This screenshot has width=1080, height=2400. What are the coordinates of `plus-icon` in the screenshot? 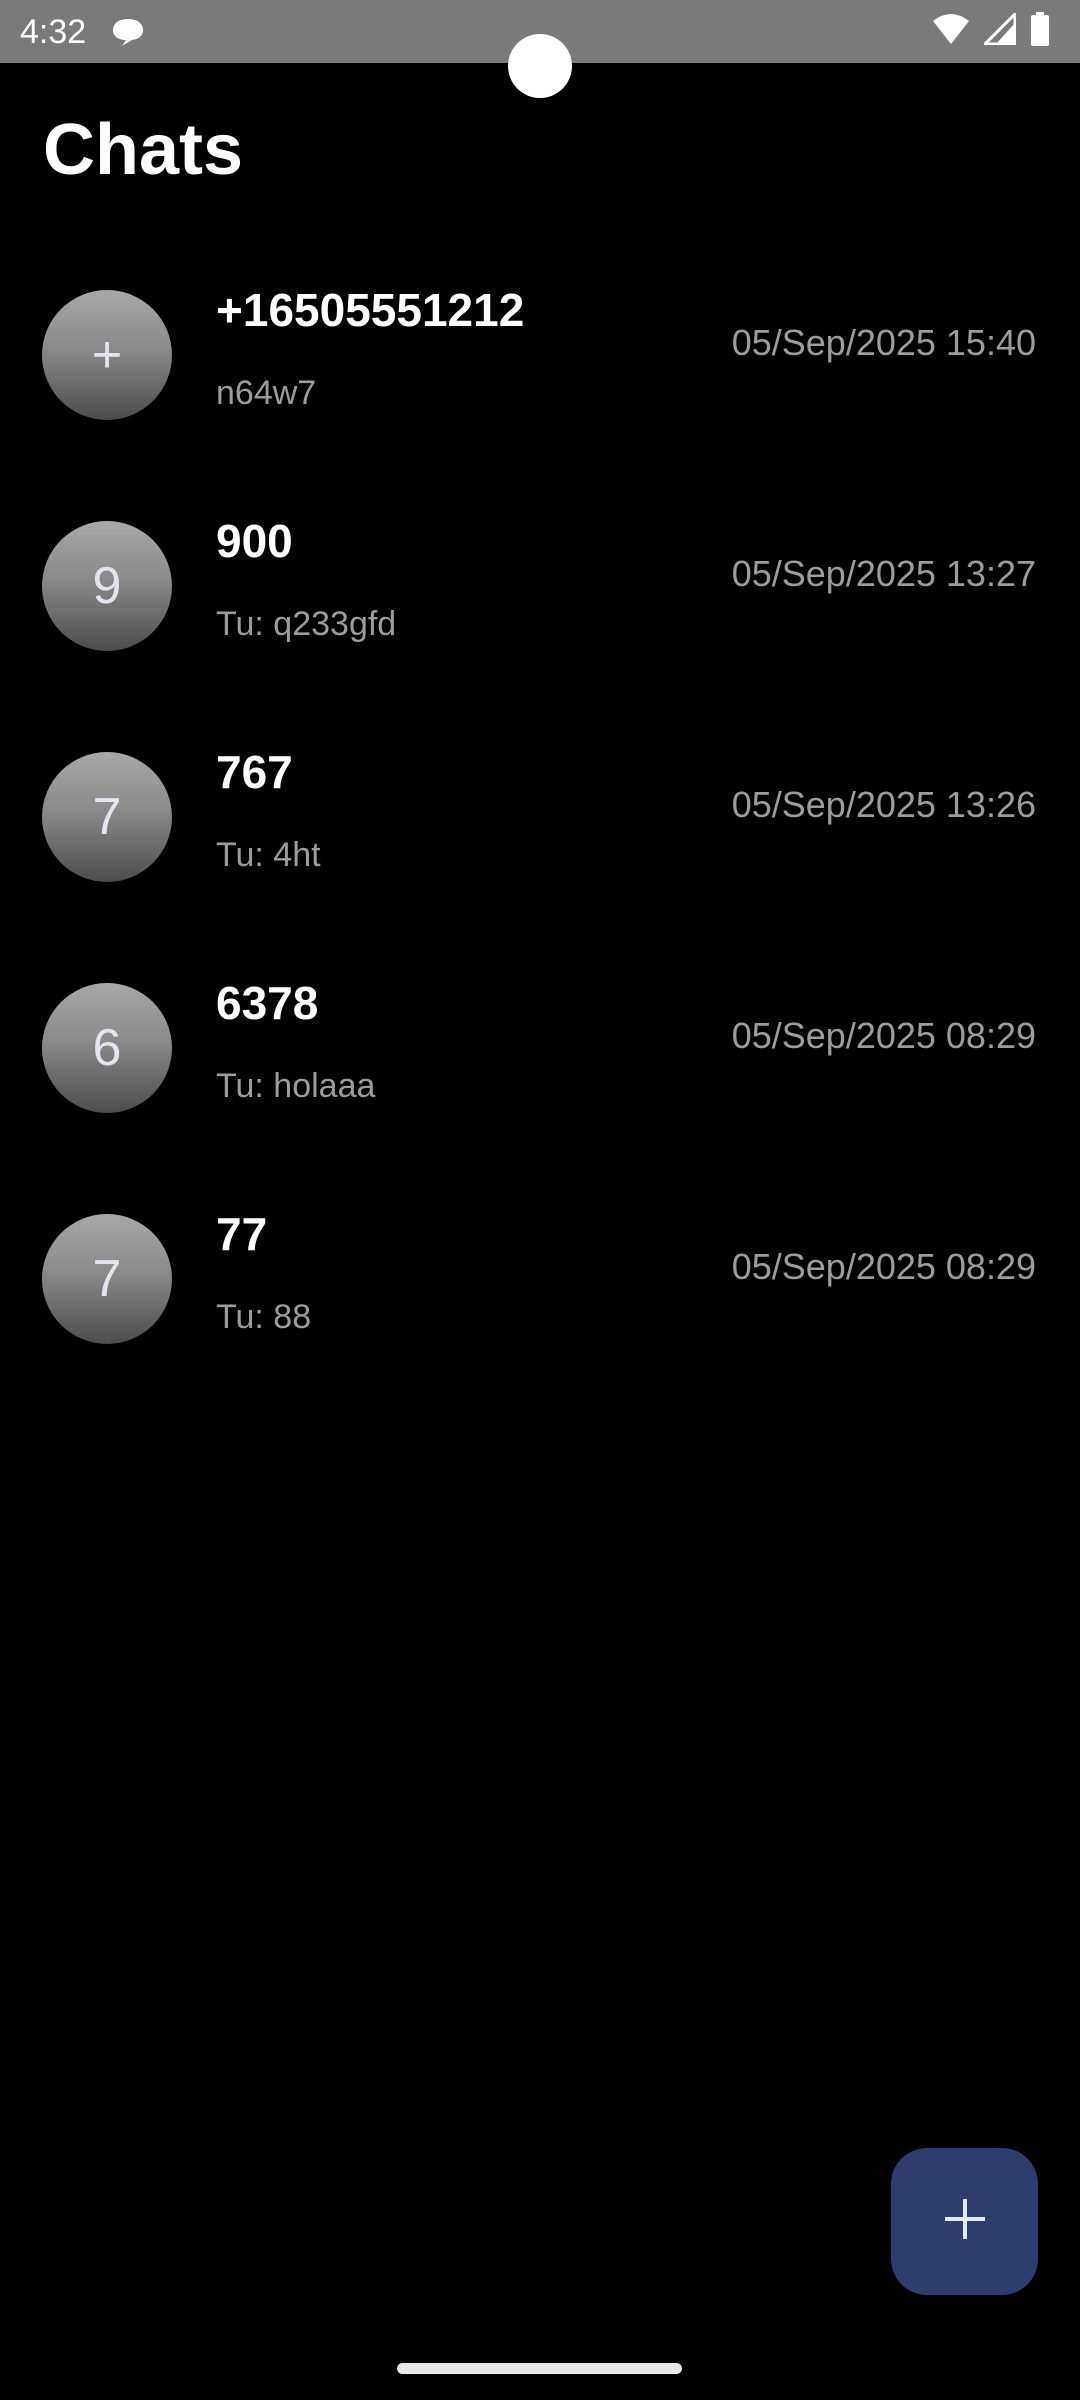 It's located at (965, 2221).